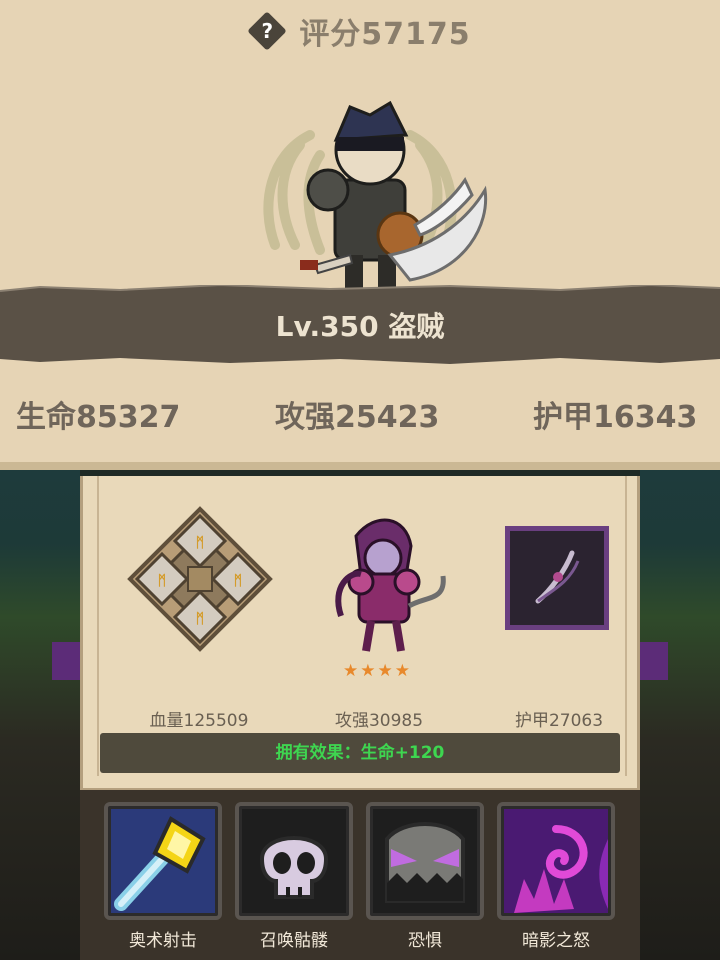 The width and height of the screenshot is (720, 960). I want to click on skill-name-shadow-fury: 暗影之怒, so click(556, 941).